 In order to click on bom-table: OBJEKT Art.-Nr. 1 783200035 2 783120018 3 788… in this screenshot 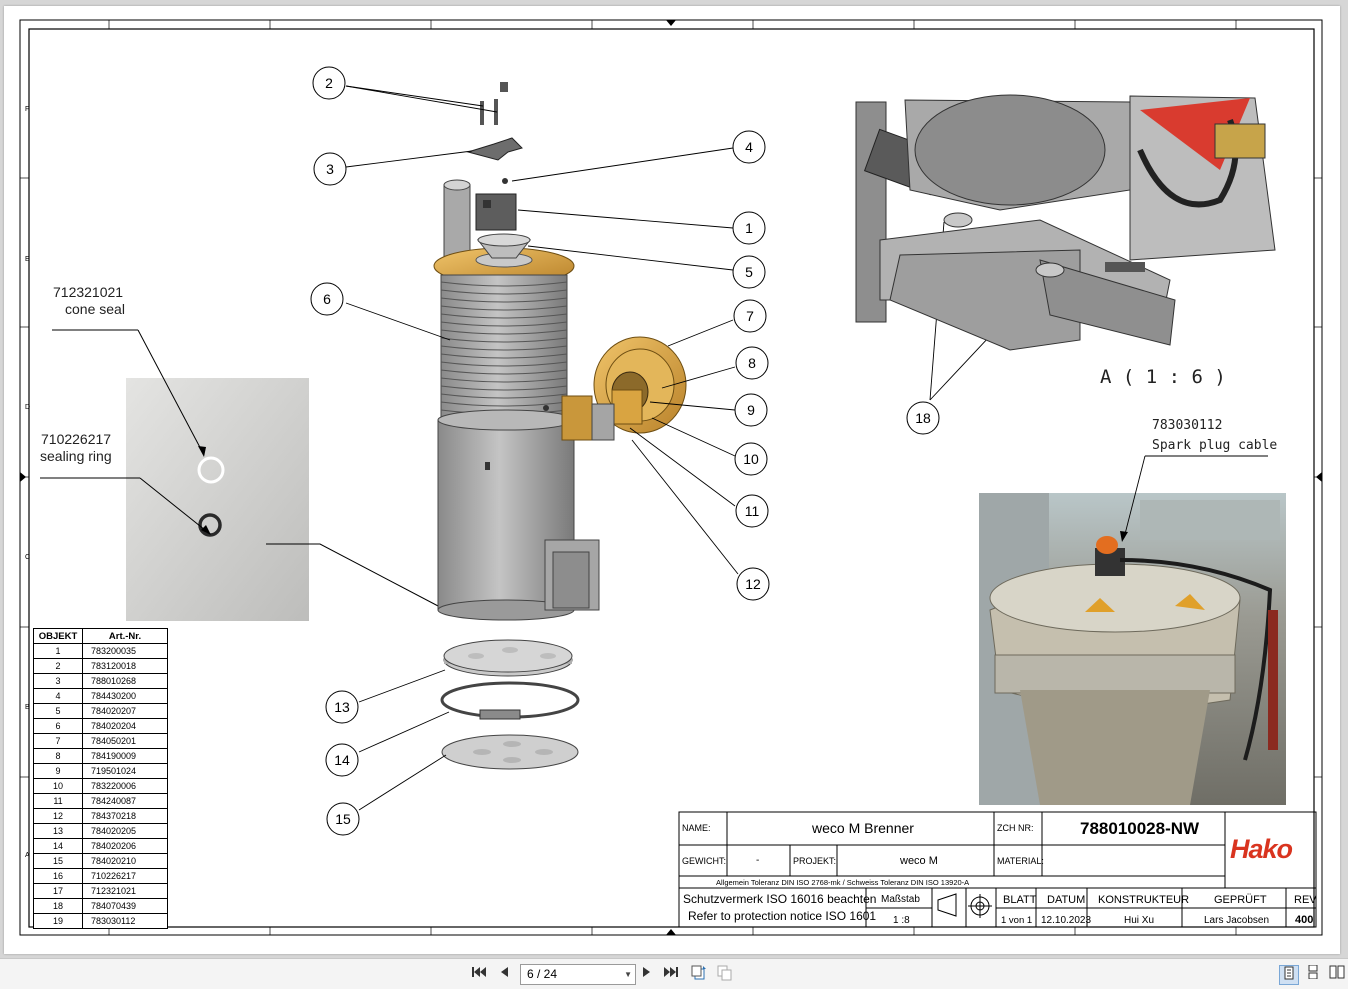, I will do `click(100, 778)`.